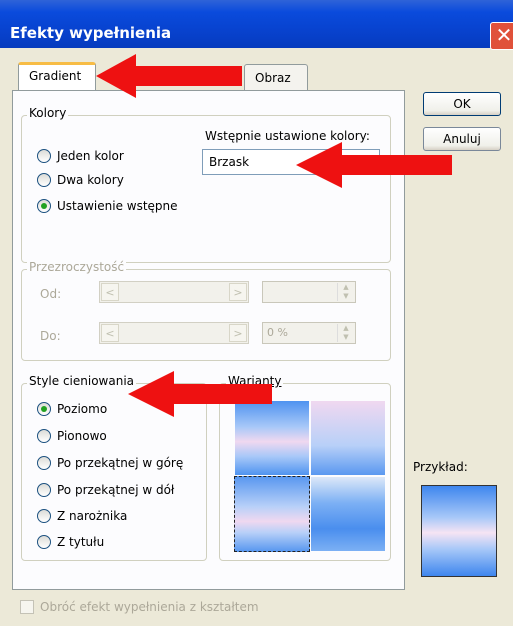 This screenshot has height=626, width=513. I want to click on tab-gradient-label: Gradient, so click(55, 76).